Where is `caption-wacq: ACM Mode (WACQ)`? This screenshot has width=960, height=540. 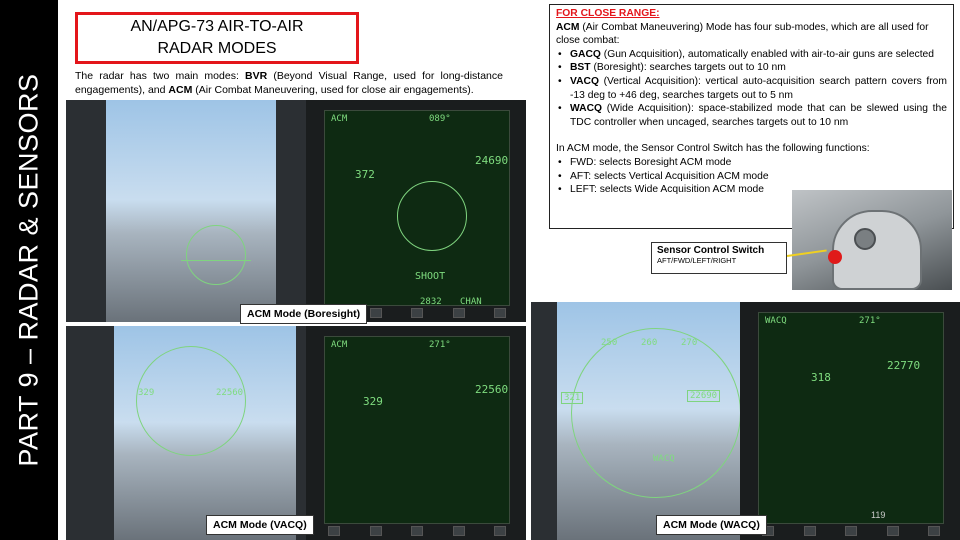 caption-wacq: ACM Mode (WACQ) is located at coordinates (711, 525).